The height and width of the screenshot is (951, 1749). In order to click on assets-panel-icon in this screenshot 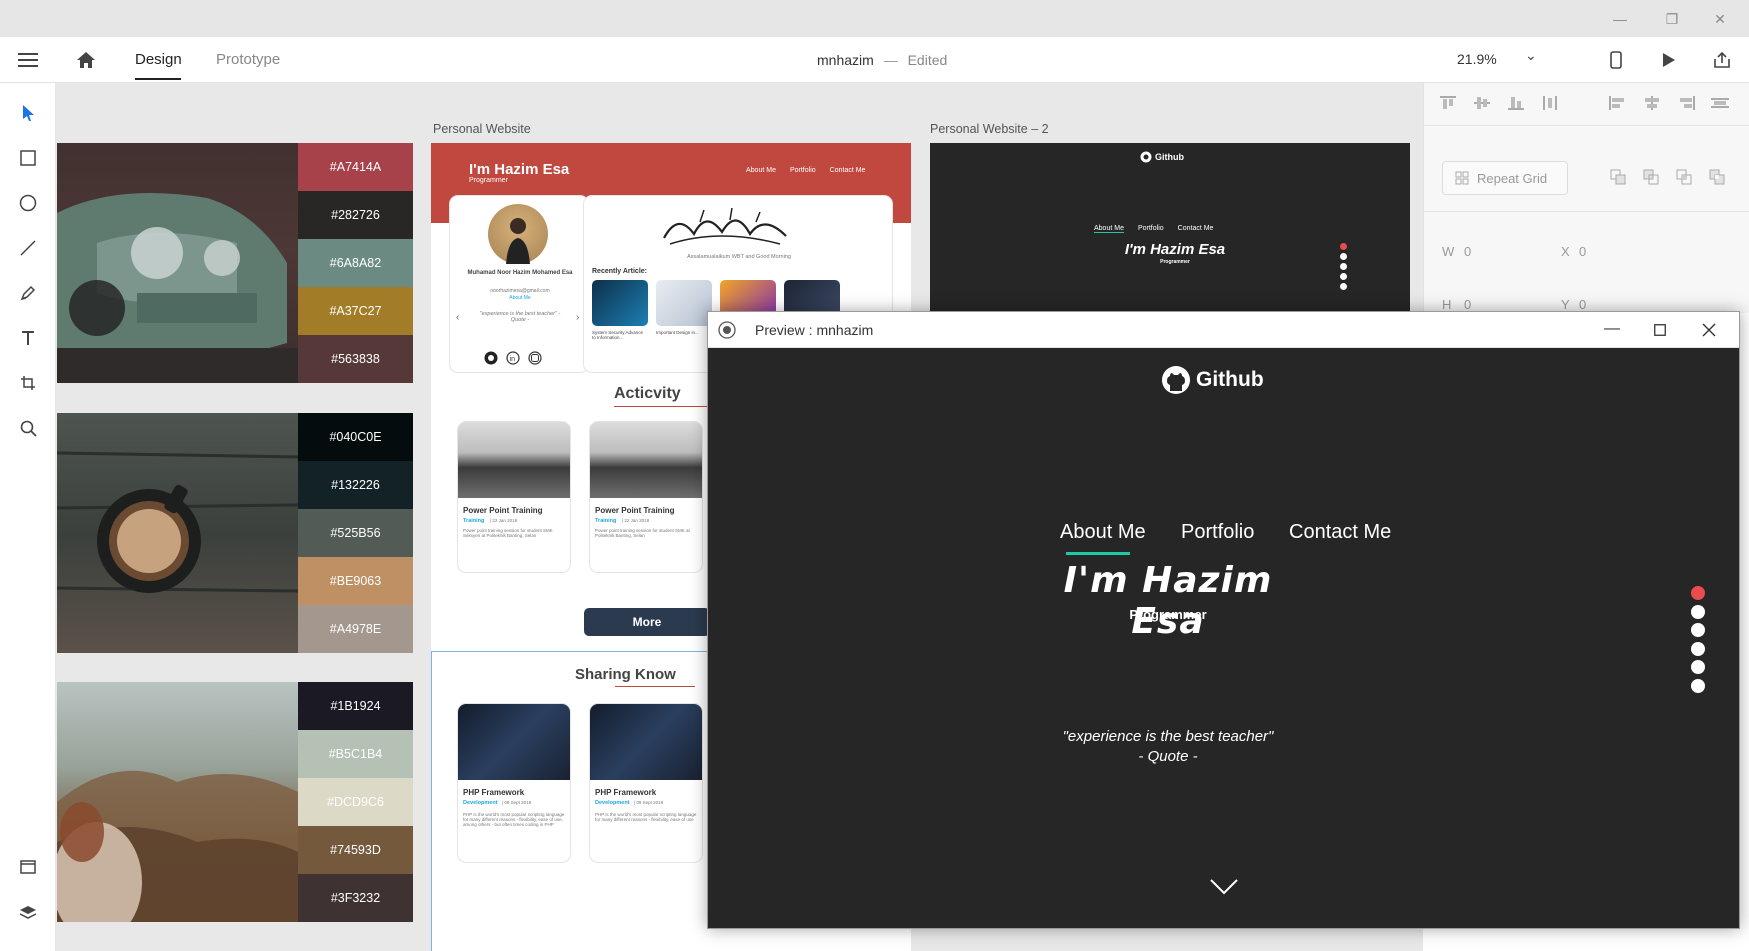, I will do `click(28, 867)`.